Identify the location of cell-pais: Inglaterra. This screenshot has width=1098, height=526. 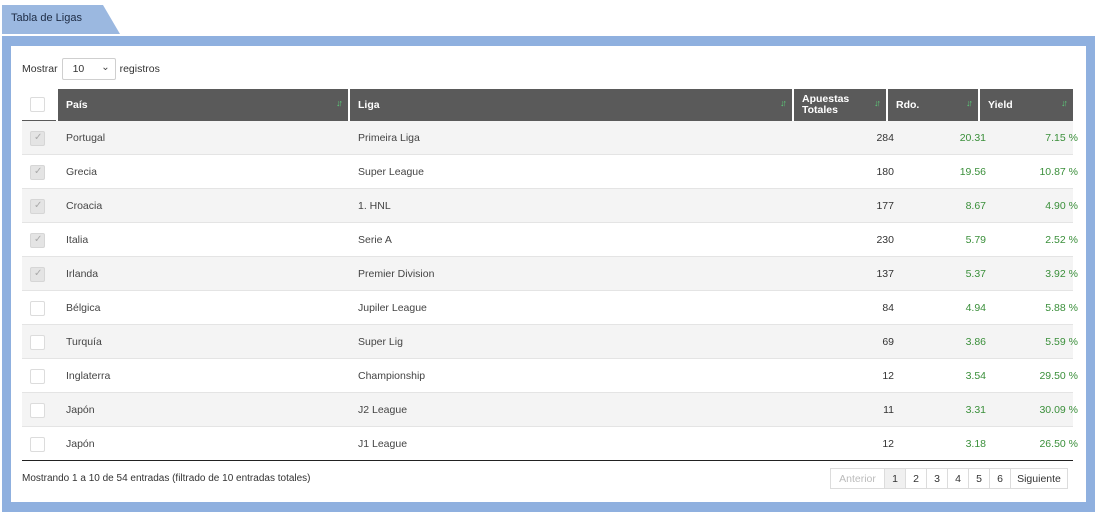
(88, 376).